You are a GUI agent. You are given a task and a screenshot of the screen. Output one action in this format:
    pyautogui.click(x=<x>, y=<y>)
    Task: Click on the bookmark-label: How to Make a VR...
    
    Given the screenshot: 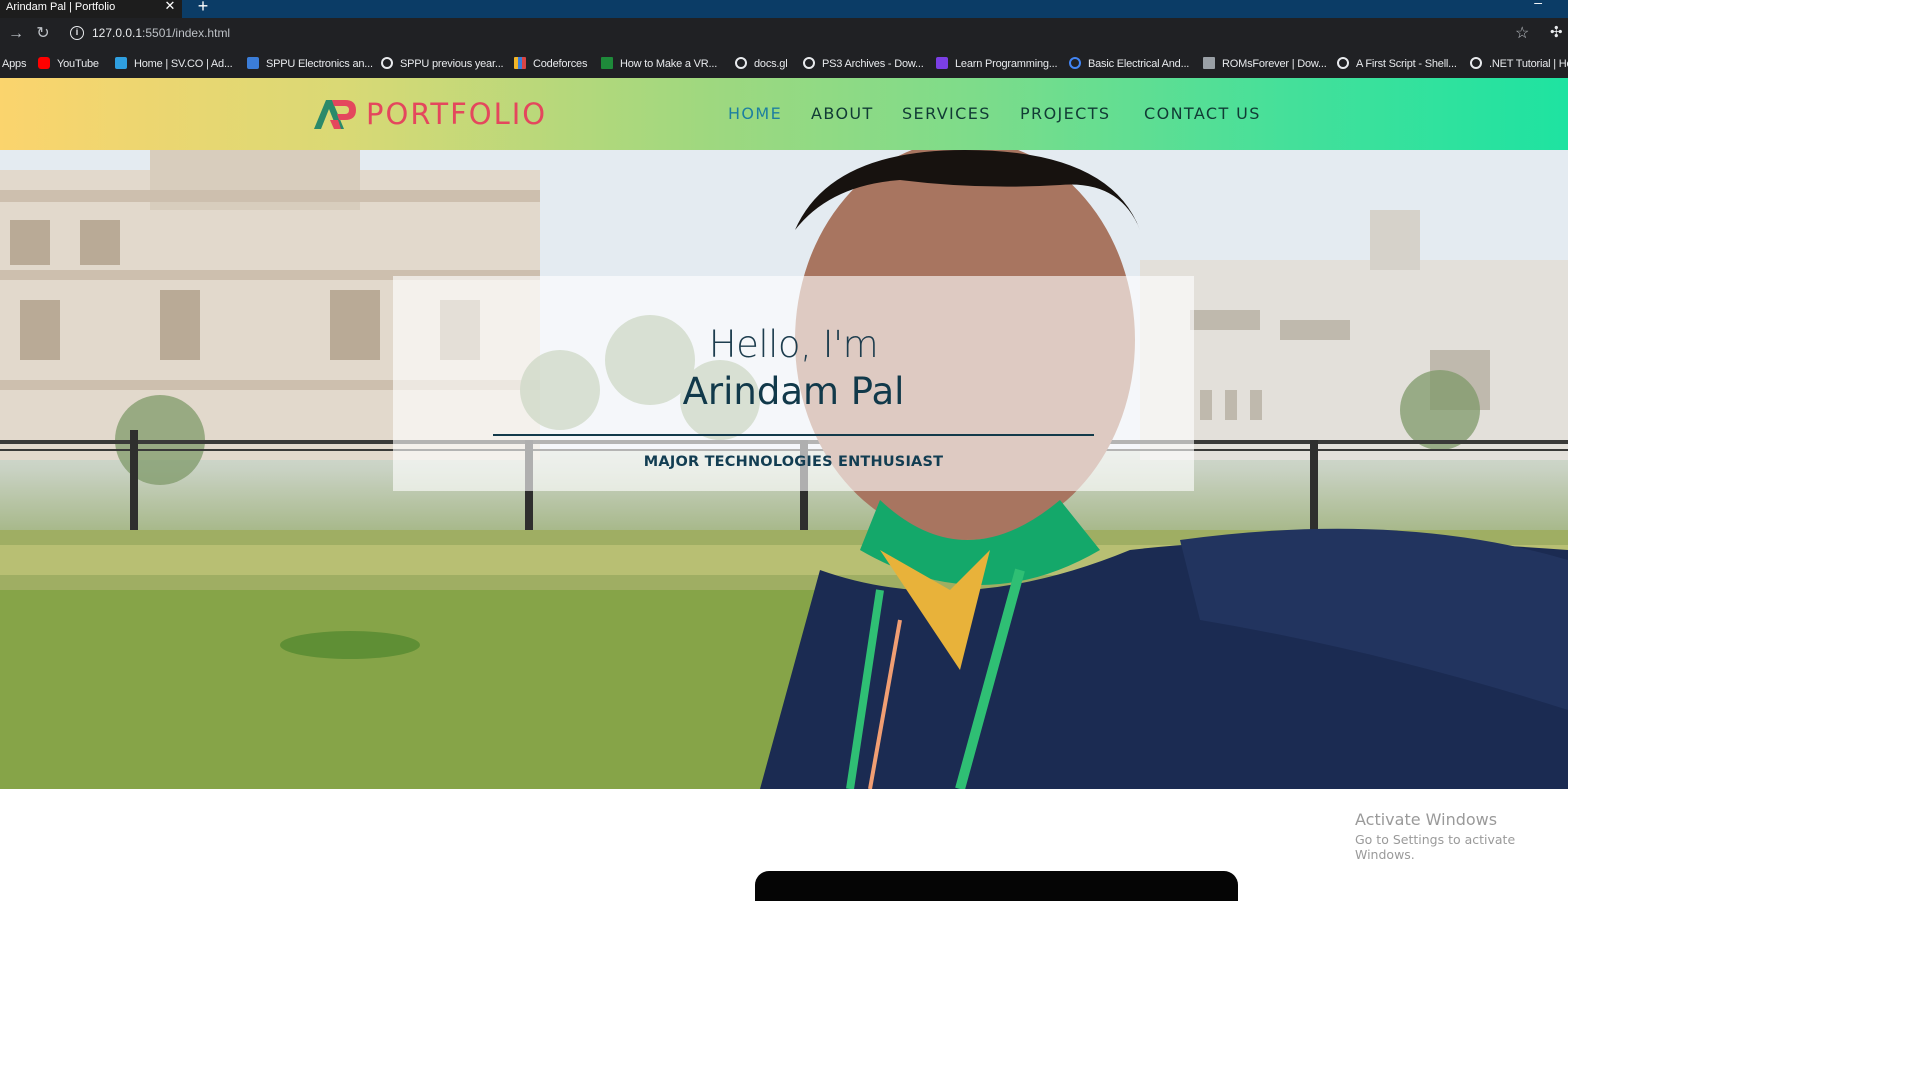 What is the action you would take?
    pyautogui.click(x=669, y=64)
    